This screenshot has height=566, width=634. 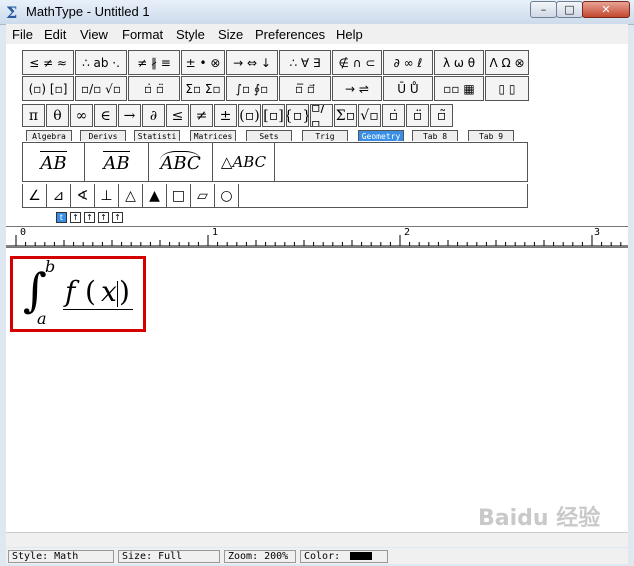 I want to click on tab-matrices: Matrices, so click(x=213, y=135).